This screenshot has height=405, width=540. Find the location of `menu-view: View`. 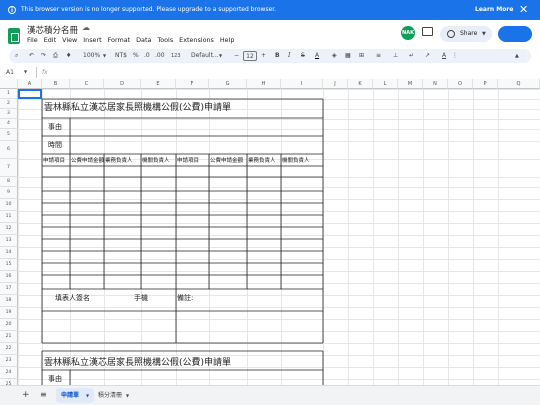

menu-view: View is located at coordinates (69, 40).